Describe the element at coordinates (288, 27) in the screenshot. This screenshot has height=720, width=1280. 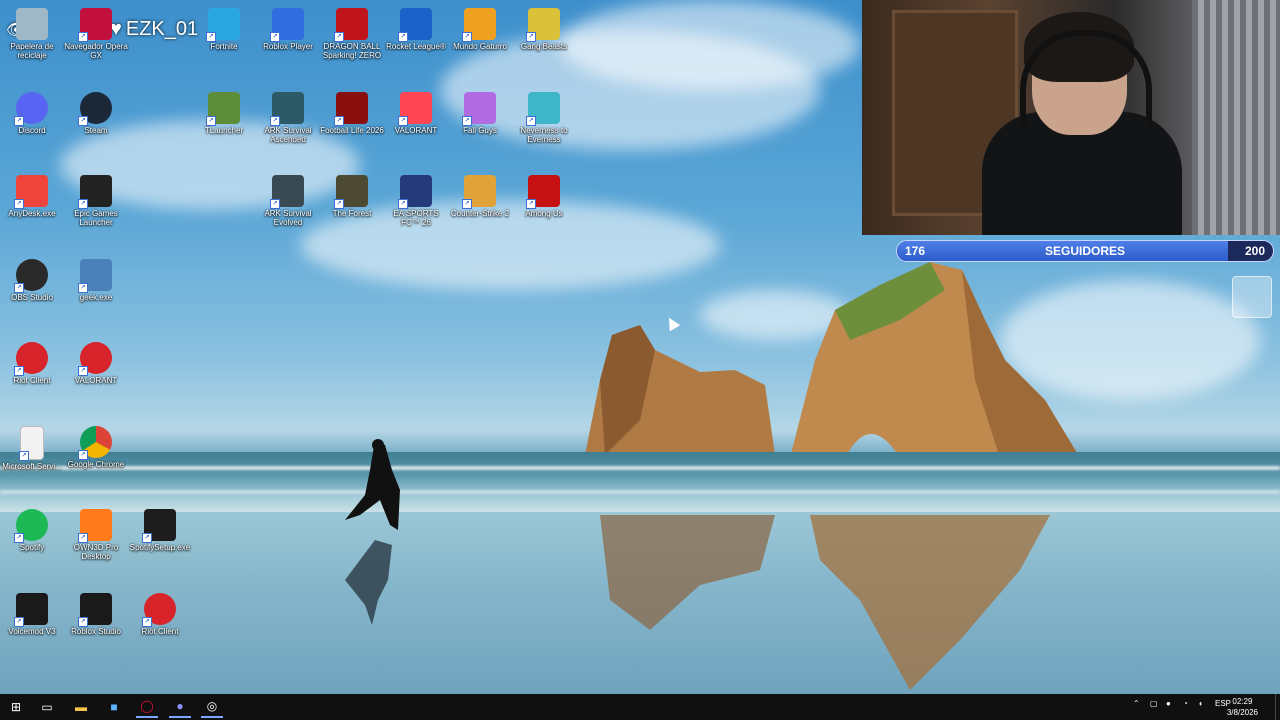
I see `desktop-shortcut: ↗ Roblox Player` at that location.